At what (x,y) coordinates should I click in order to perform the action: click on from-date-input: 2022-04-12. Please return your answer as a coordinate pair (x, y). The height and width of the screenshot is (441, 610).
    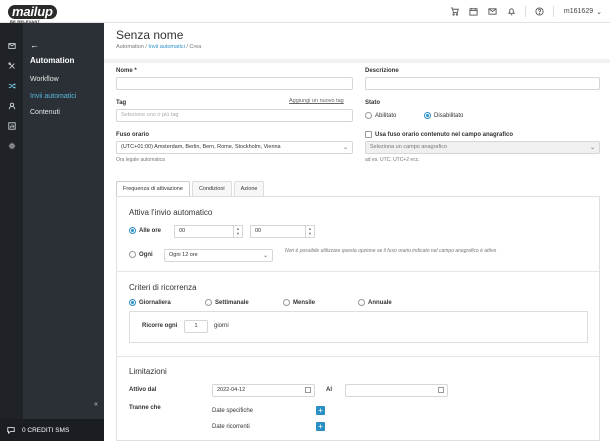
    Looking at the image, I should click on (263, 390).